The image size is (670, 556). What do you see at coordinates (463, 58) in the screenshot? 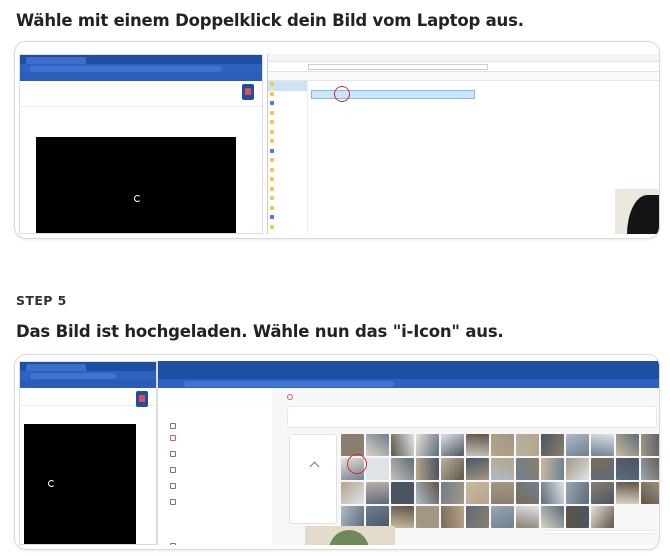
I see `explorer-title-bar` at bounding box center [463, 58].